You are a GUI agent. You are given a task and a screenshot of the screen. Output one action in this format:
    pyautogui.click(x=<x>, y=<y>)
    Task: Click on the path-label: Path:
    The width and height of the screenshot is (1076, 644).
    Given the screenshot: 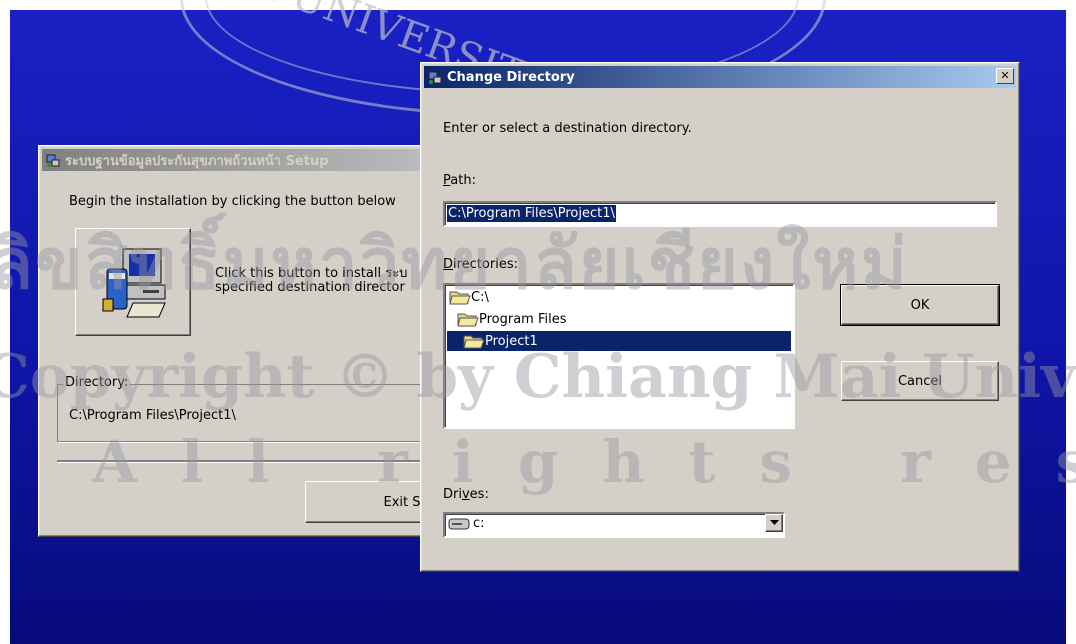 What is the action you would take?
    pyautogui.click(x=459, y=180)
    